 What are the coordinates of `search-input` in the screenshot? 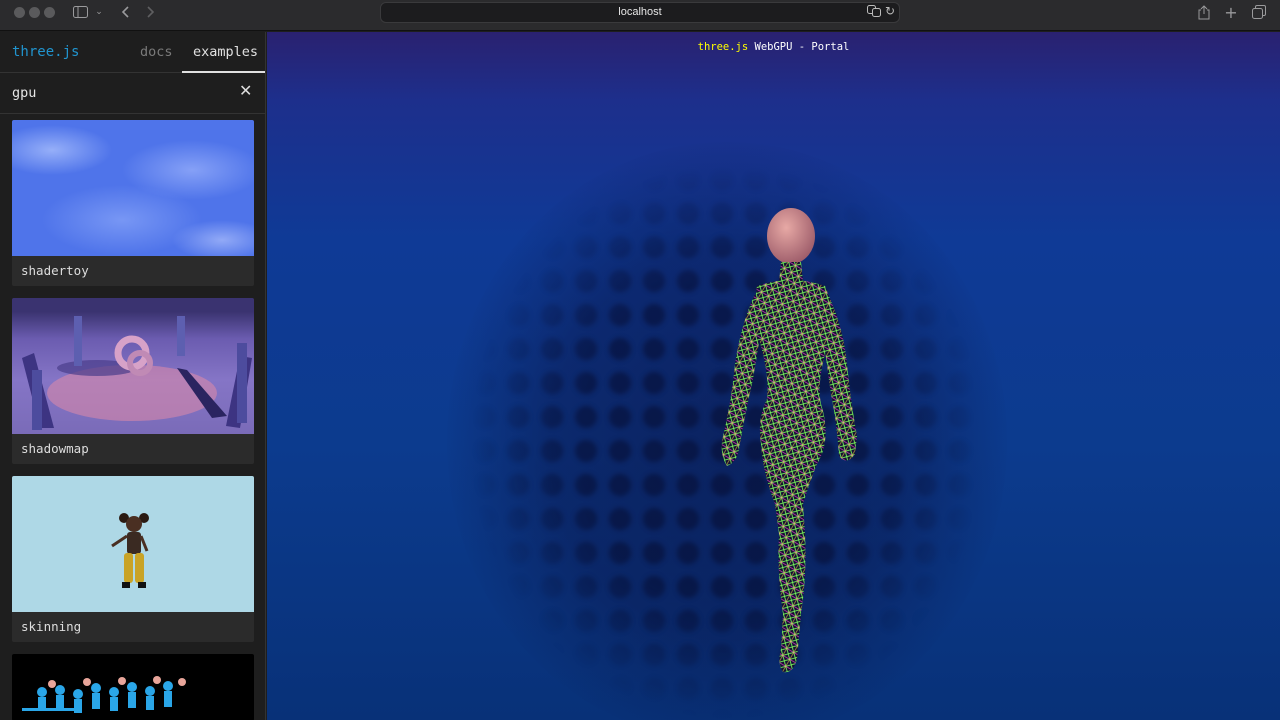 It's located at (122, 93).